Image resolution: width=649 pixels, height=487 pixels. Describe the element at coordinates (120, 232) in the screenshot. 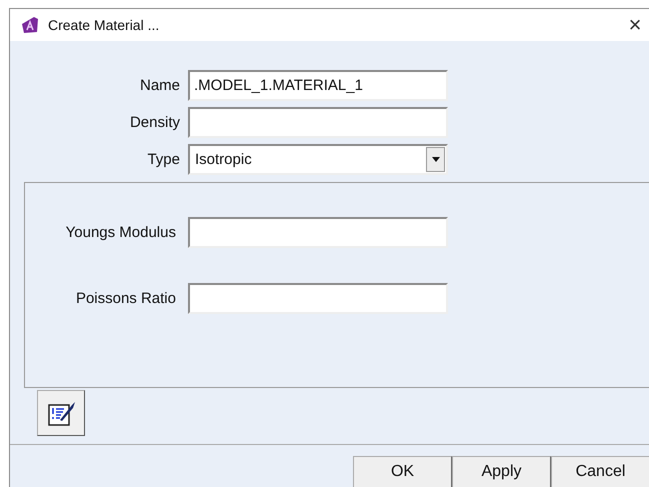

I see `field-label: Youngs Modulus` at that location.